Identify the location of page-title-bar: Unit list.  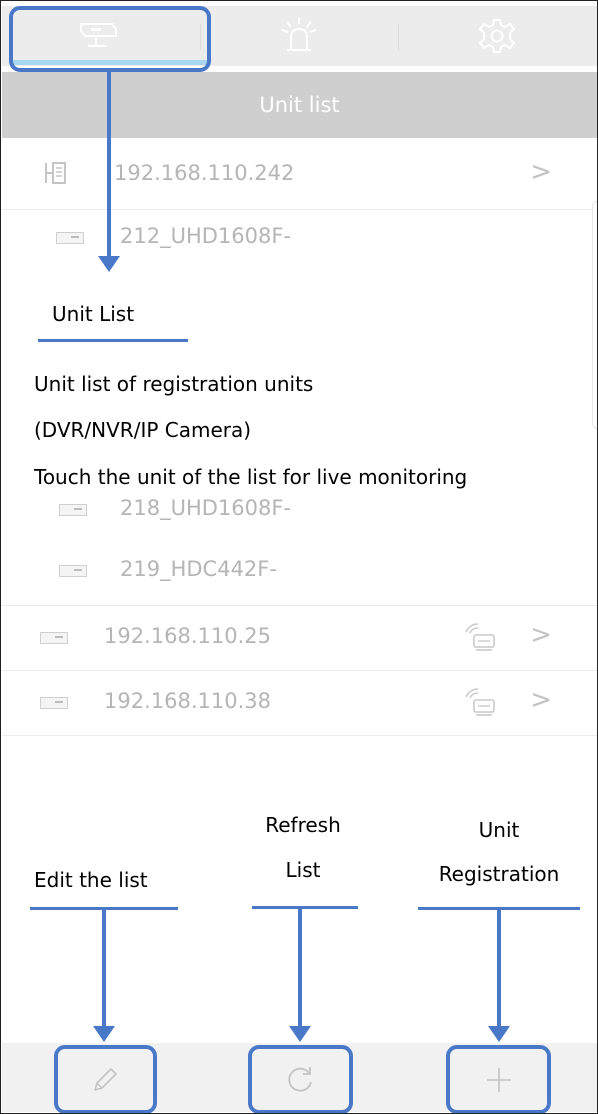
(299, 105).